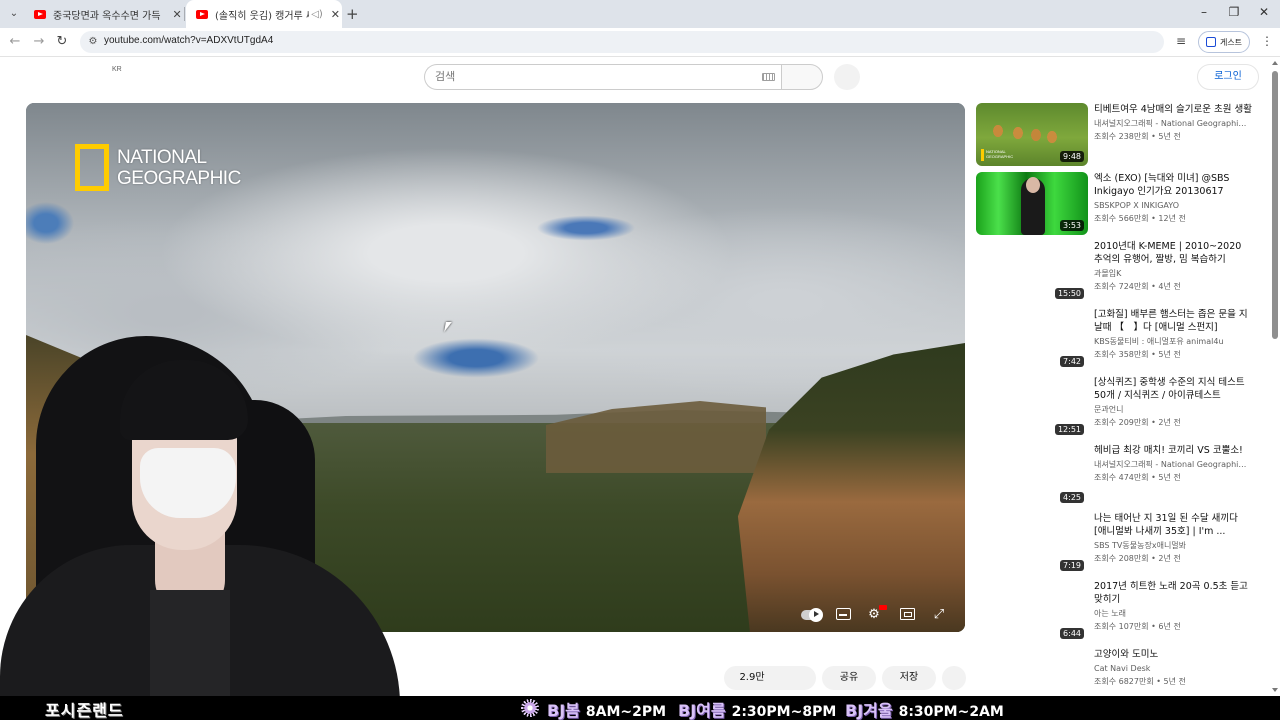  What do you see at coordinates (108, 16) in the screenshot?
I see `tab-title: 중국당면과 옥수수면 가득 마라` at bounding box center [108, 16].